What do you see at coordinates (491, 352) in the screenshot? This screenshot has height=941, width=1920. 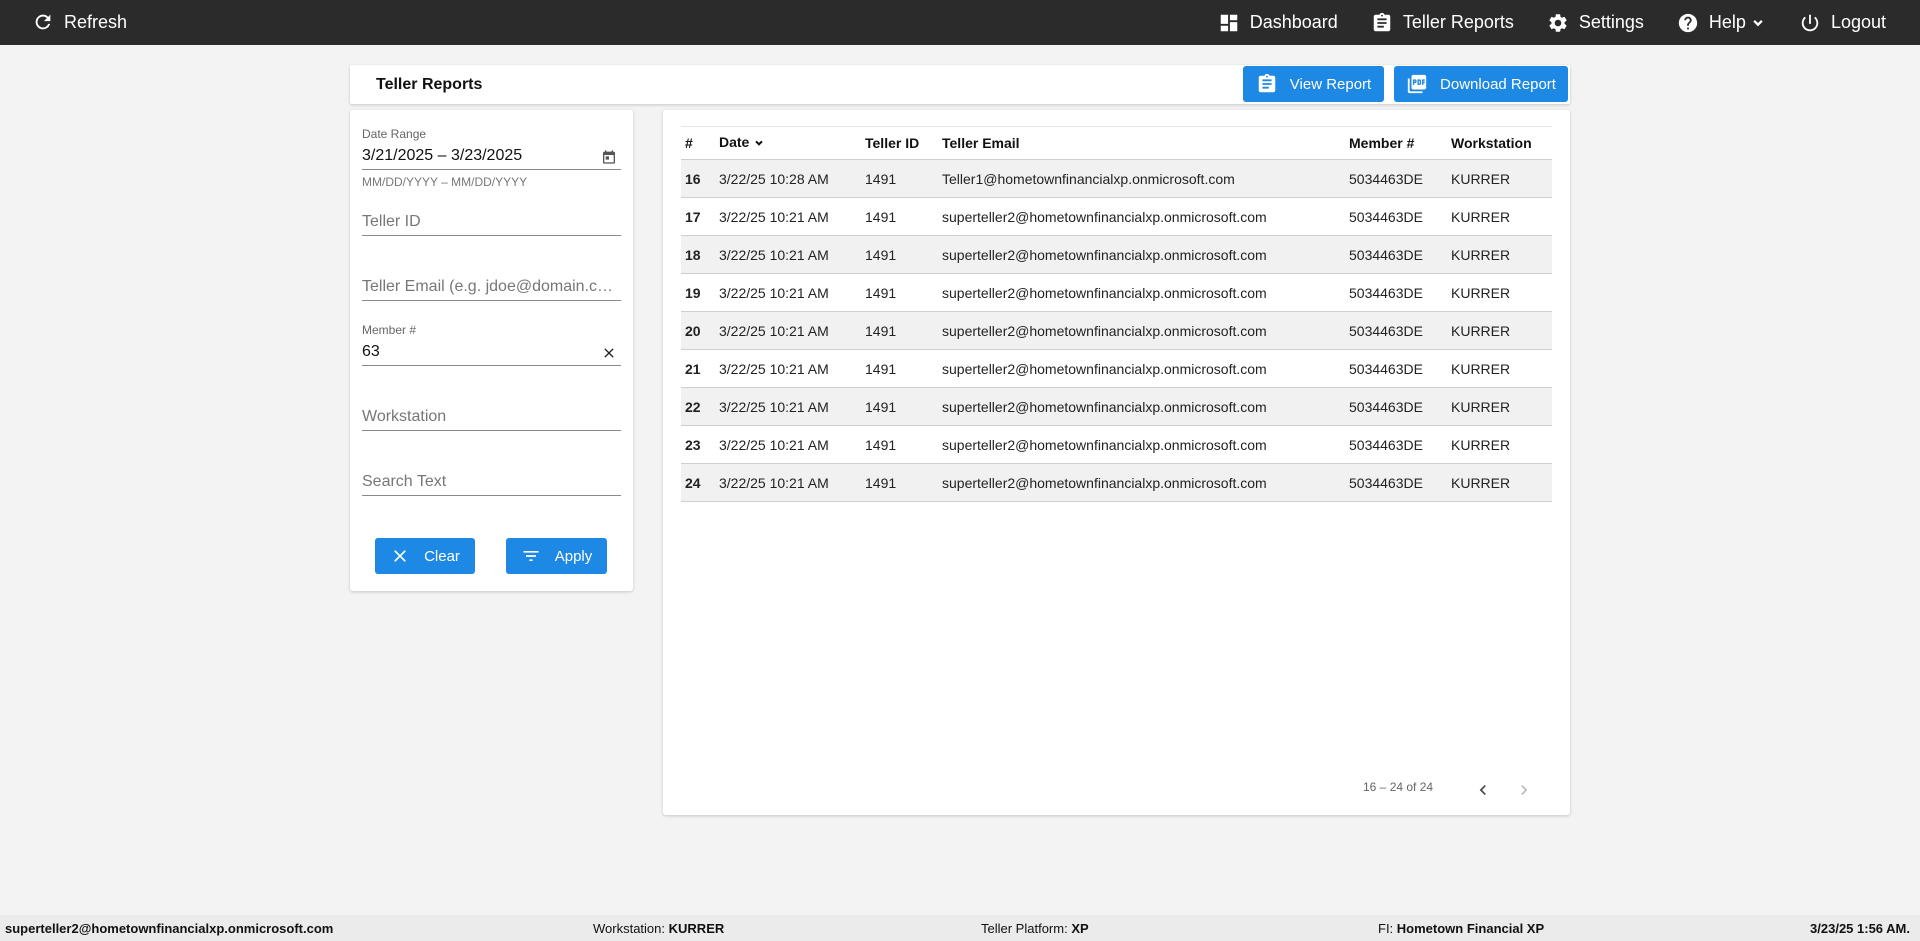 I see `member-number-input` at bounding box center [491, 352].